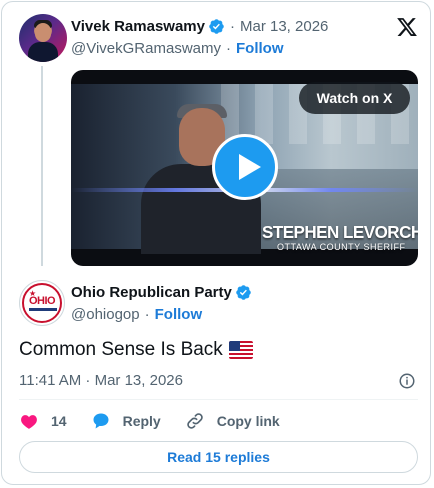 This screenshot has height=488, width=434. I want to click on main-tweet-header: Ohio Republican Party, so click(161, 292).